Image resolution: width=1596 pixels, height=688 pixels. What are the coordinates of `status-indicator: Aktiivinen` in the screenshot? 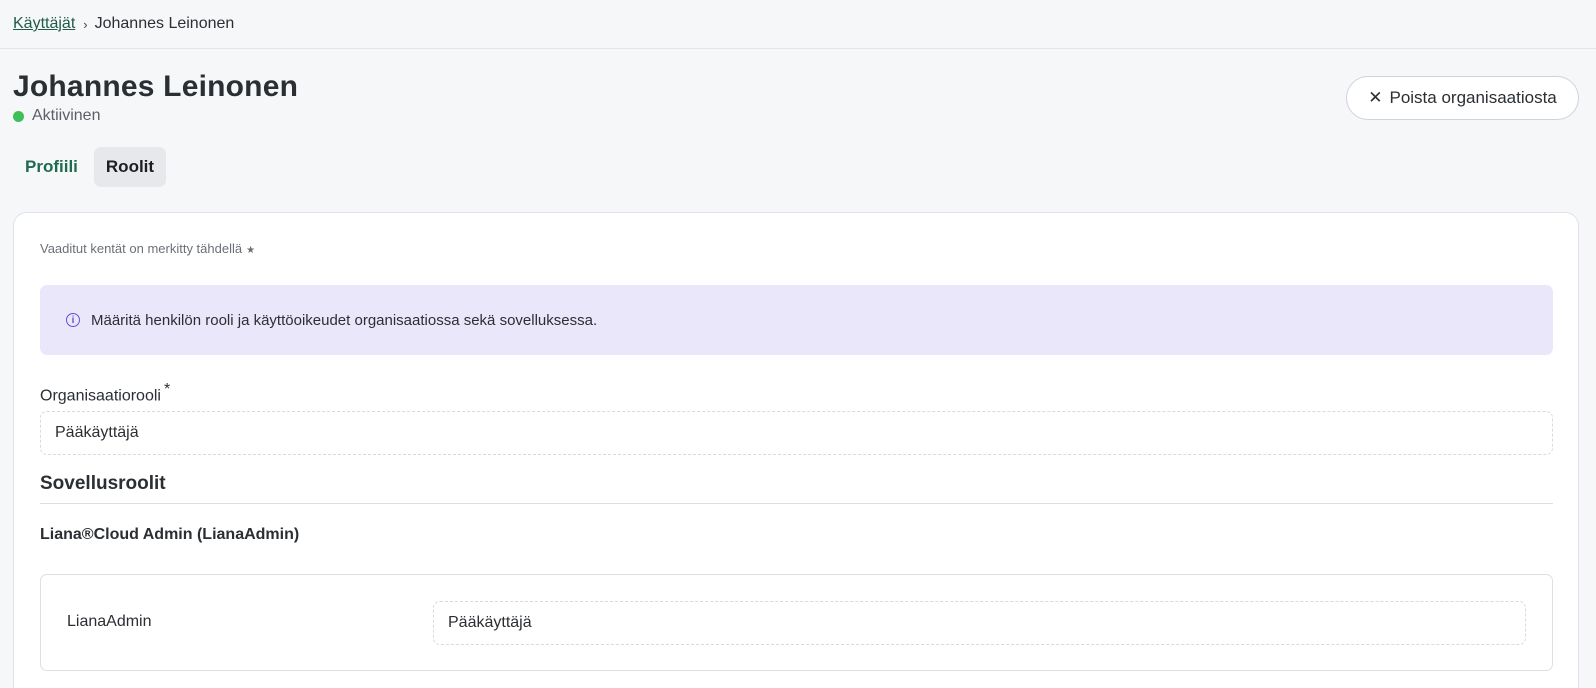 It's located at (56, 116).